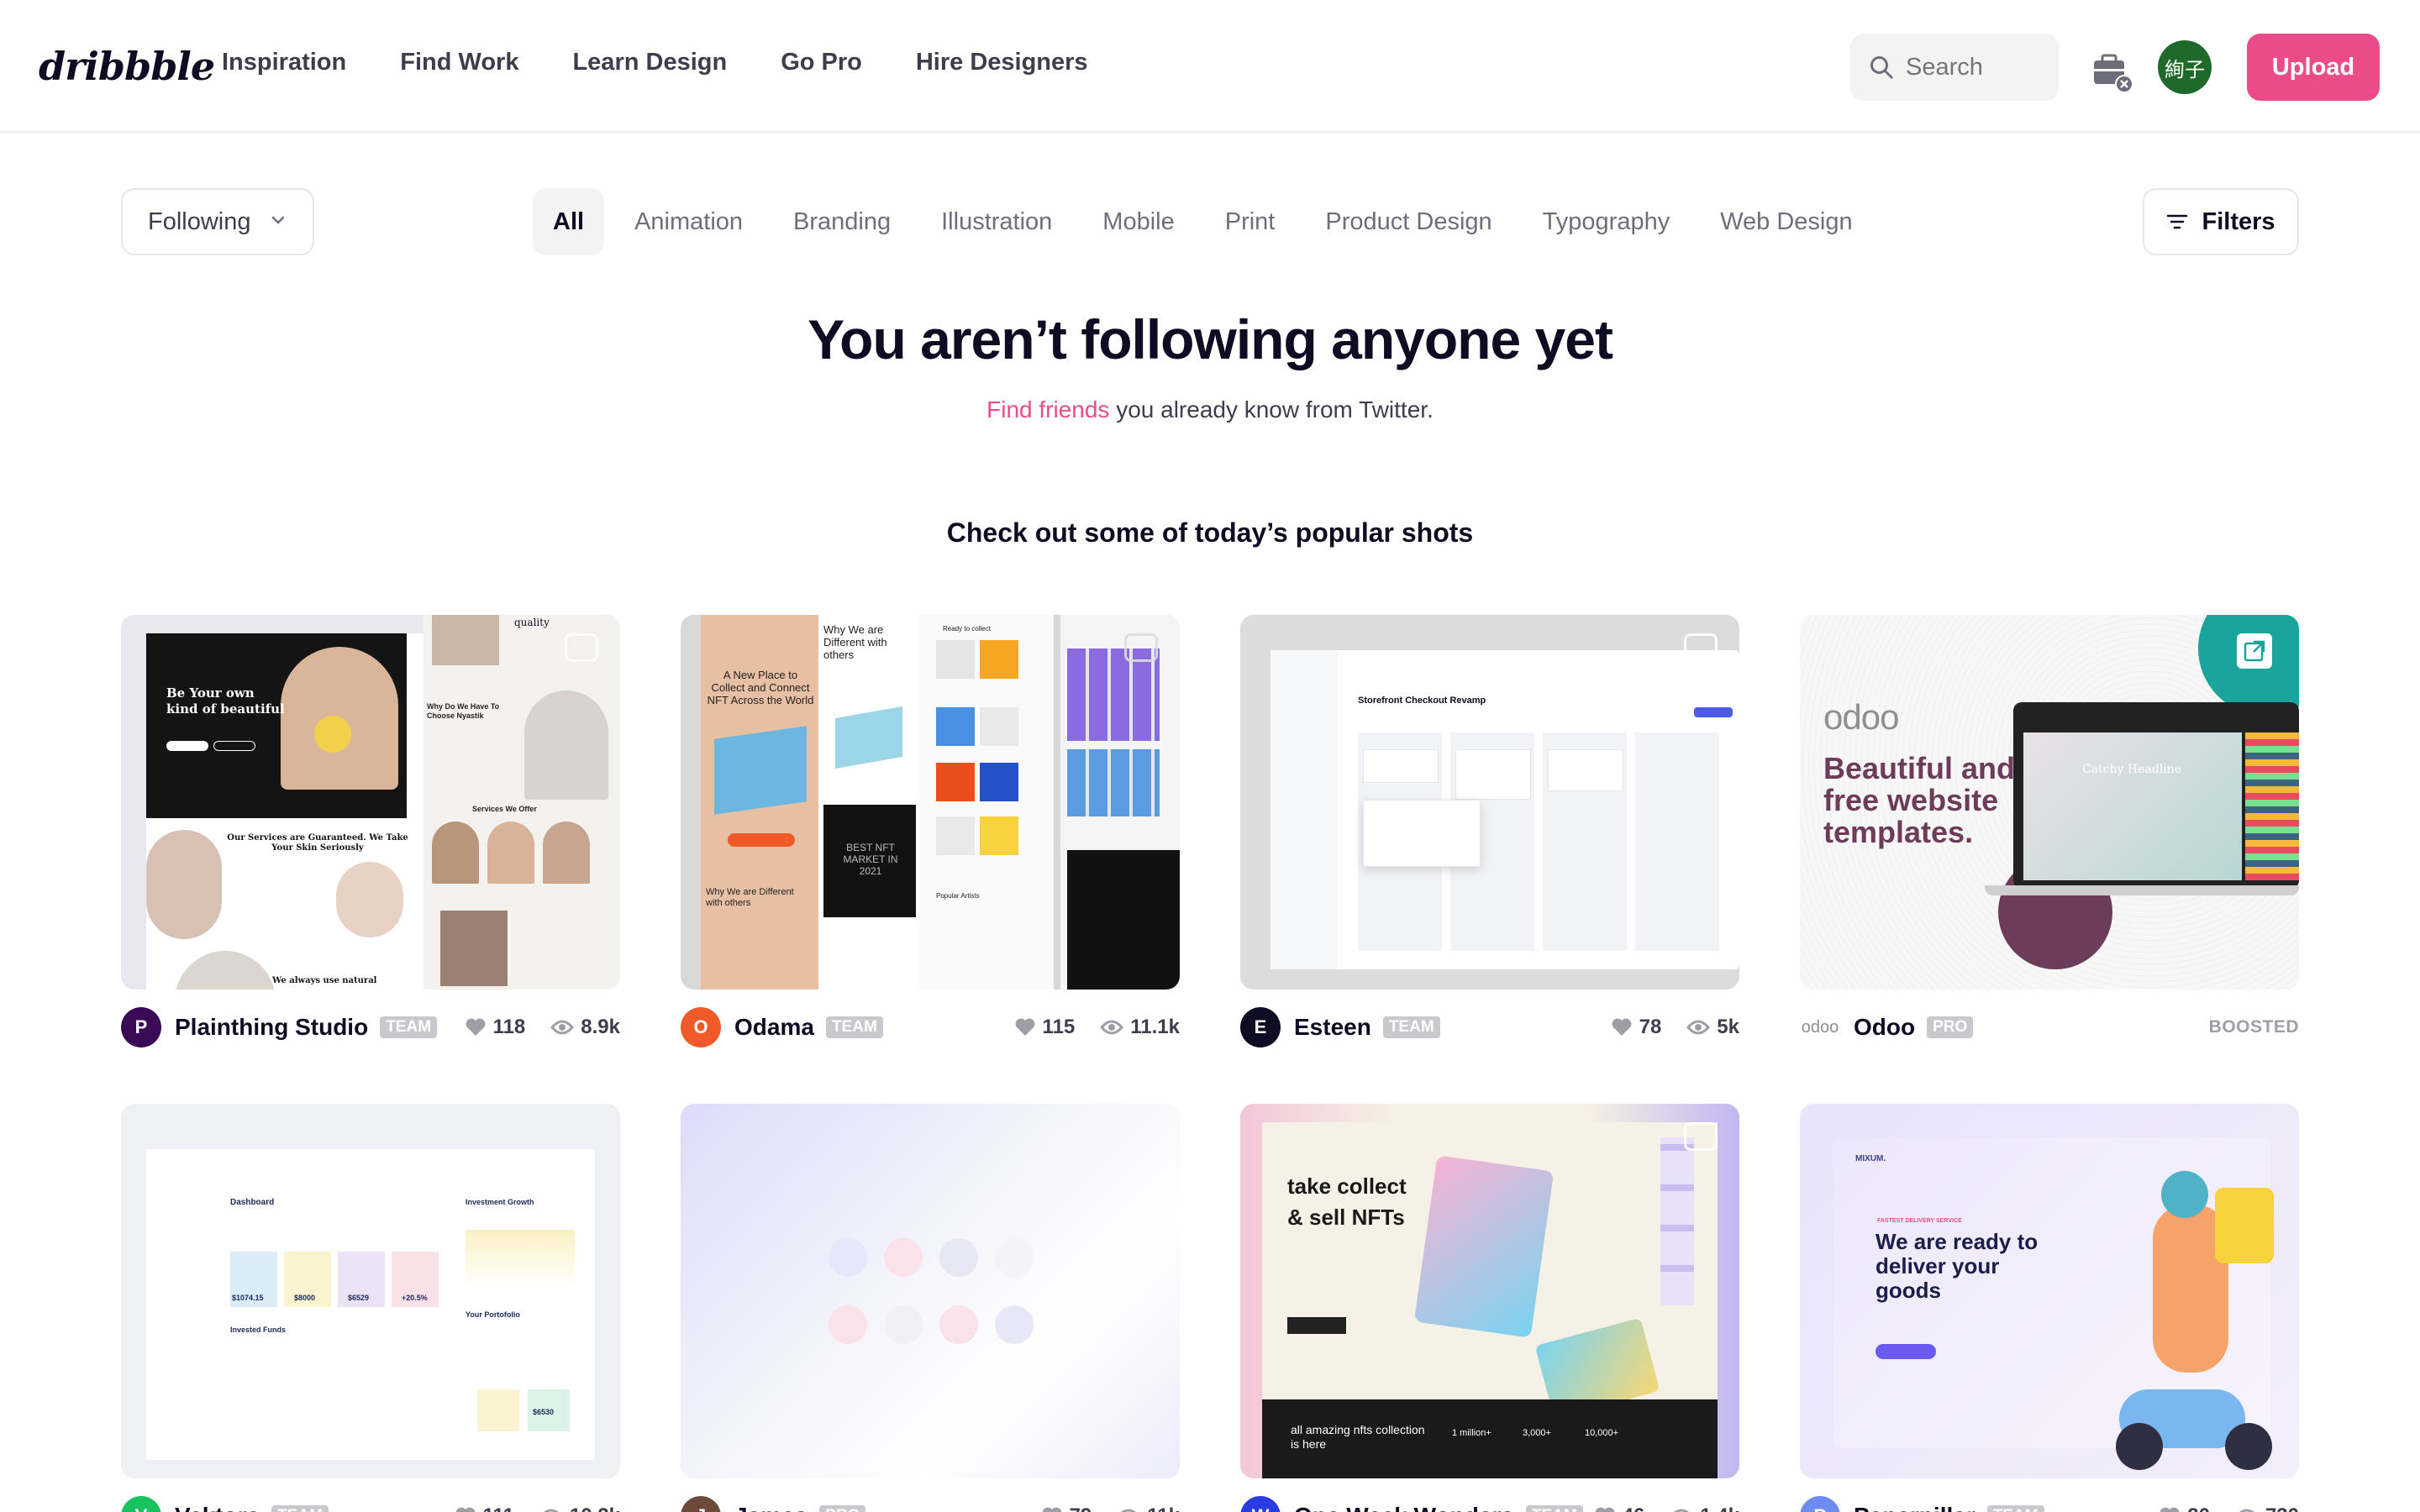 Image resolution: width=2420 pixels, height=1512 pixels. I want to click on following-dropdown: Following, so click(218, 221).